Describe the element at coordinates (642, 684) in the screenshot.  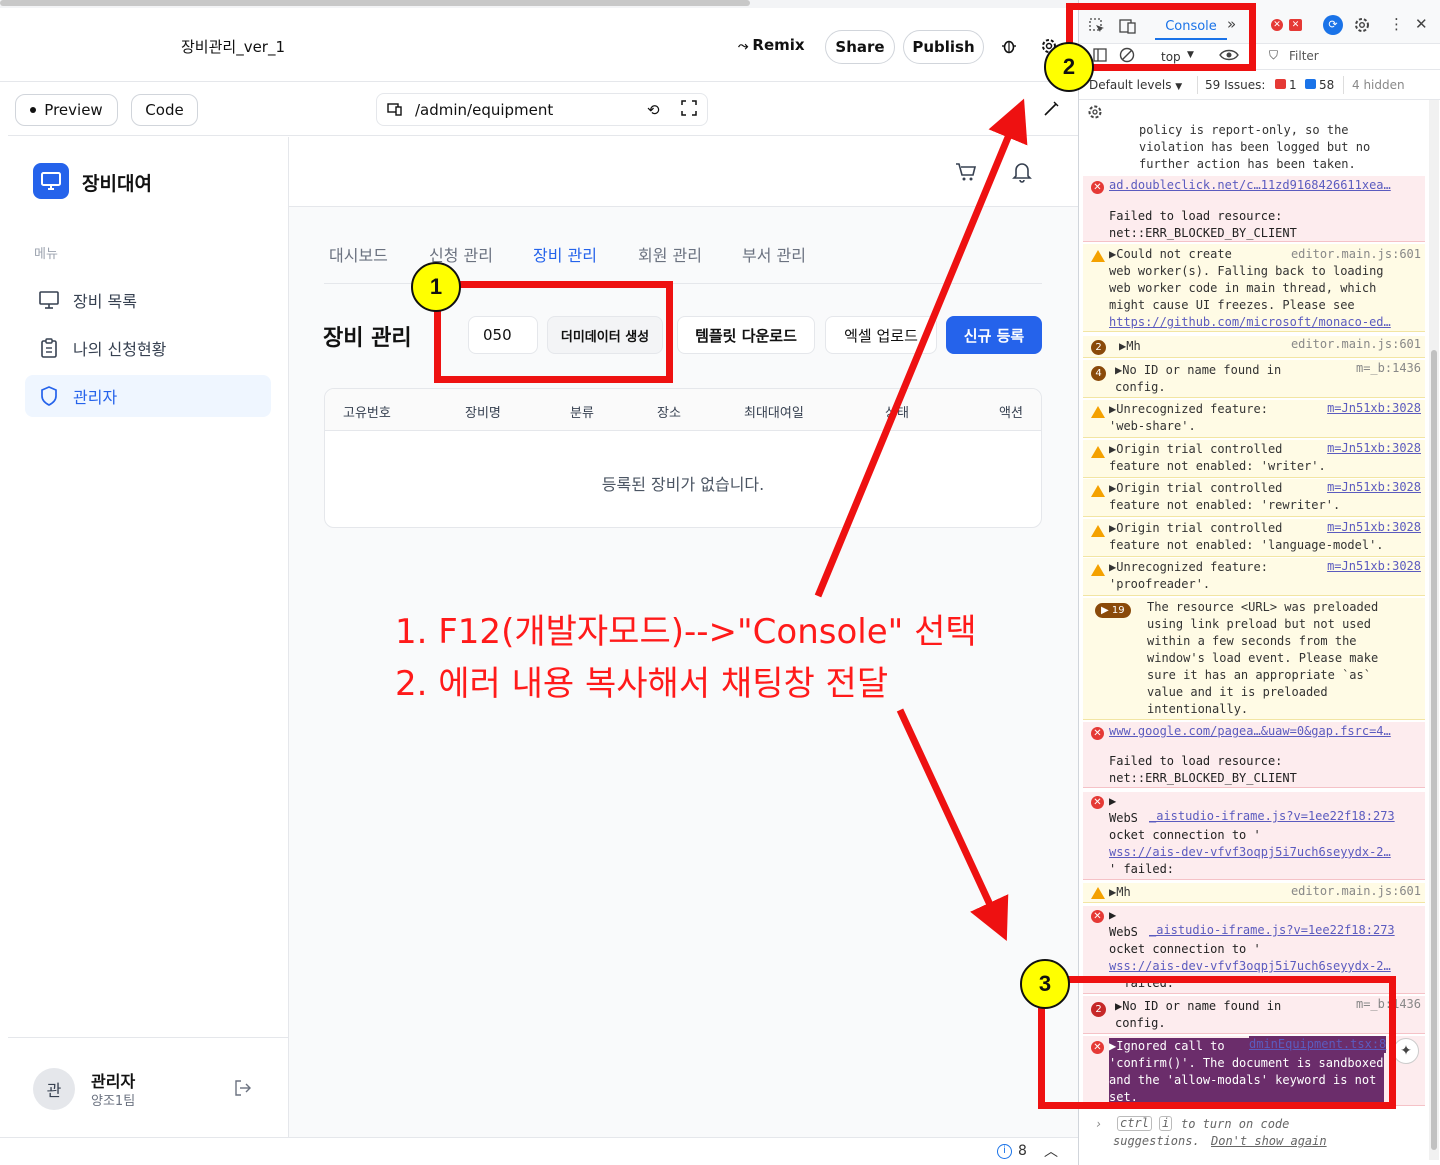
I see `instruction-line-2: 2. 에러 내용 복사해서 채팅창 전달` at that location.